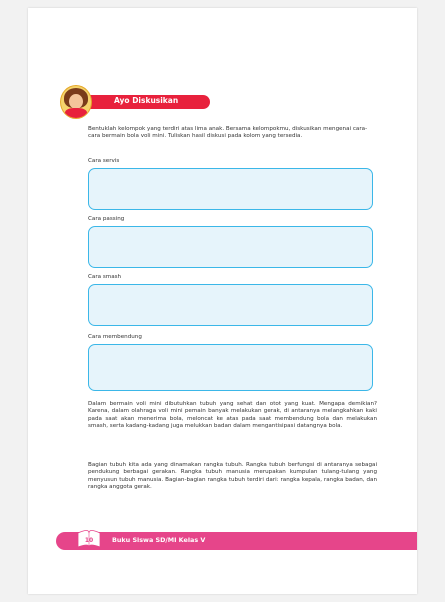  I want to click on section-label-passing: Cara passing, so click(106, 219).